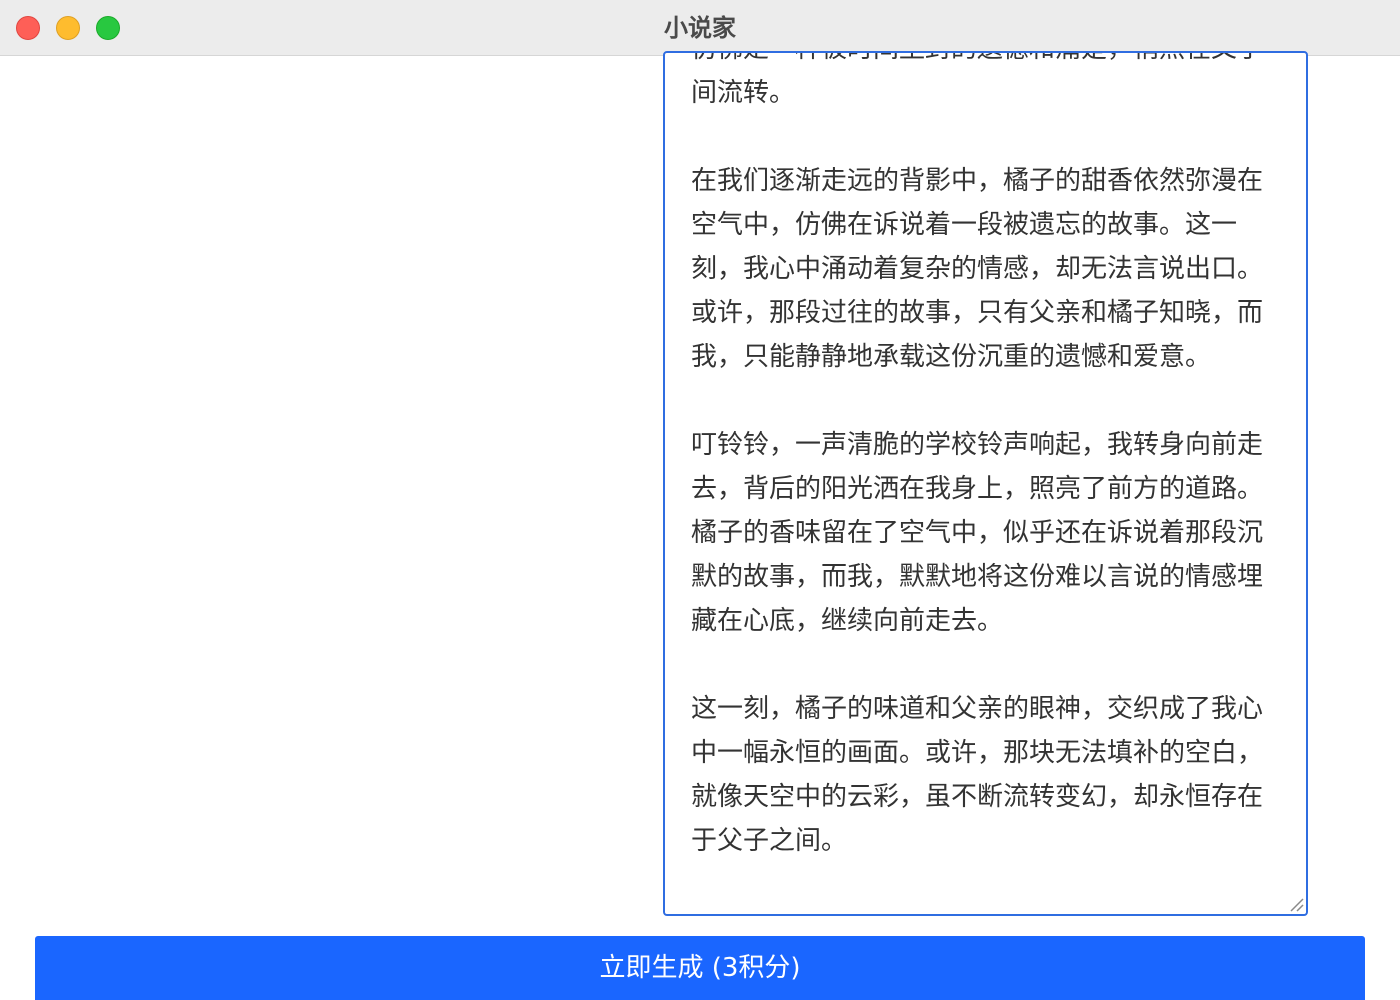  Describe the element at coordinates (1296, 904) in the screenshot. I see `resize-grip-icon` at that location.